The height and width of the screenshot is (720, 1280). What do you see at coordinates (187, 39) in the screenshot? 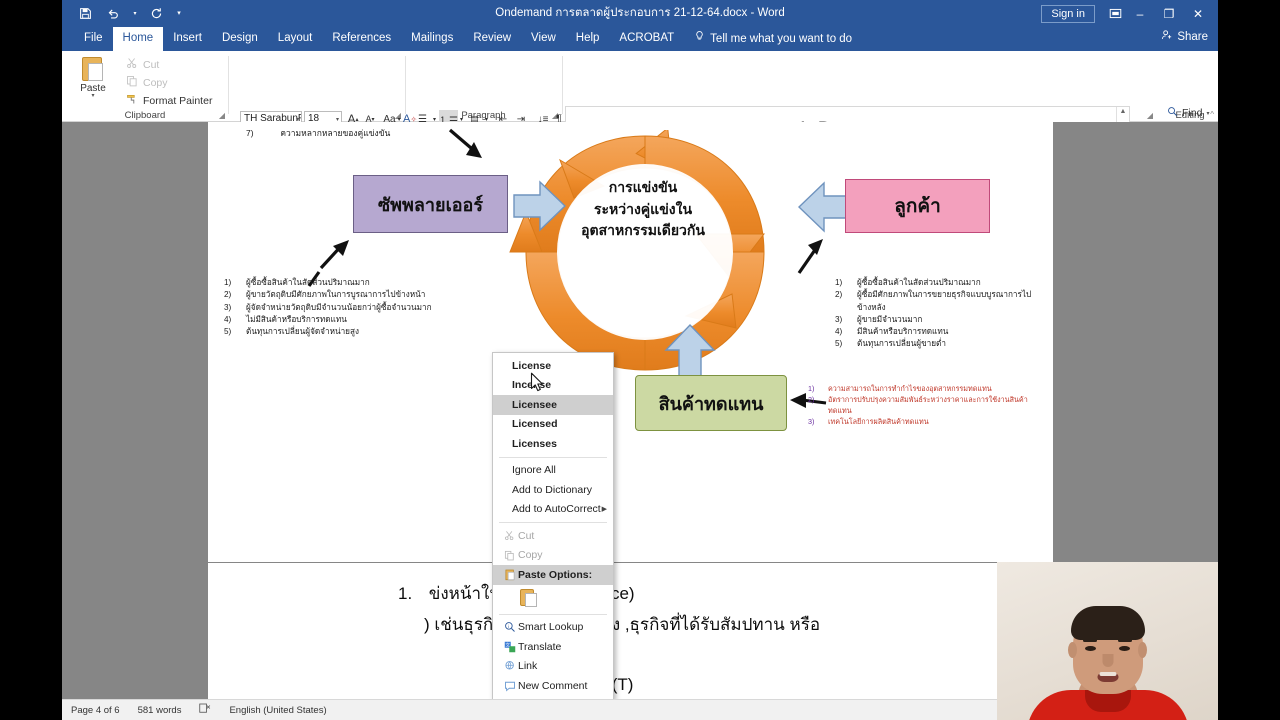
I see `tab-insert: Insert` at bounding box center [187, 39].